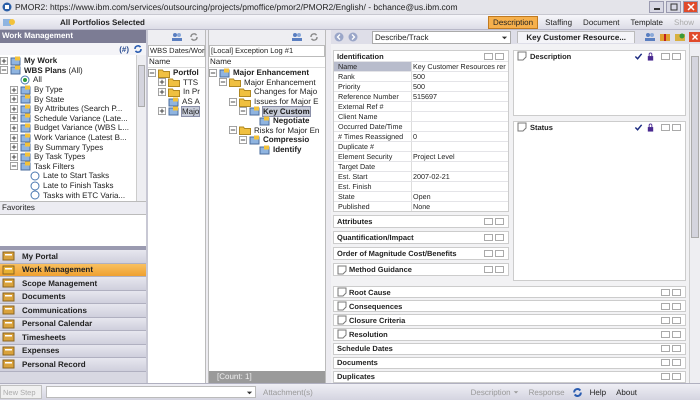 The height and width of the screenshot is (400, 700). Describe the element at coordinates (656, 7) in the screenshot. I see `minimize-button` at that location.